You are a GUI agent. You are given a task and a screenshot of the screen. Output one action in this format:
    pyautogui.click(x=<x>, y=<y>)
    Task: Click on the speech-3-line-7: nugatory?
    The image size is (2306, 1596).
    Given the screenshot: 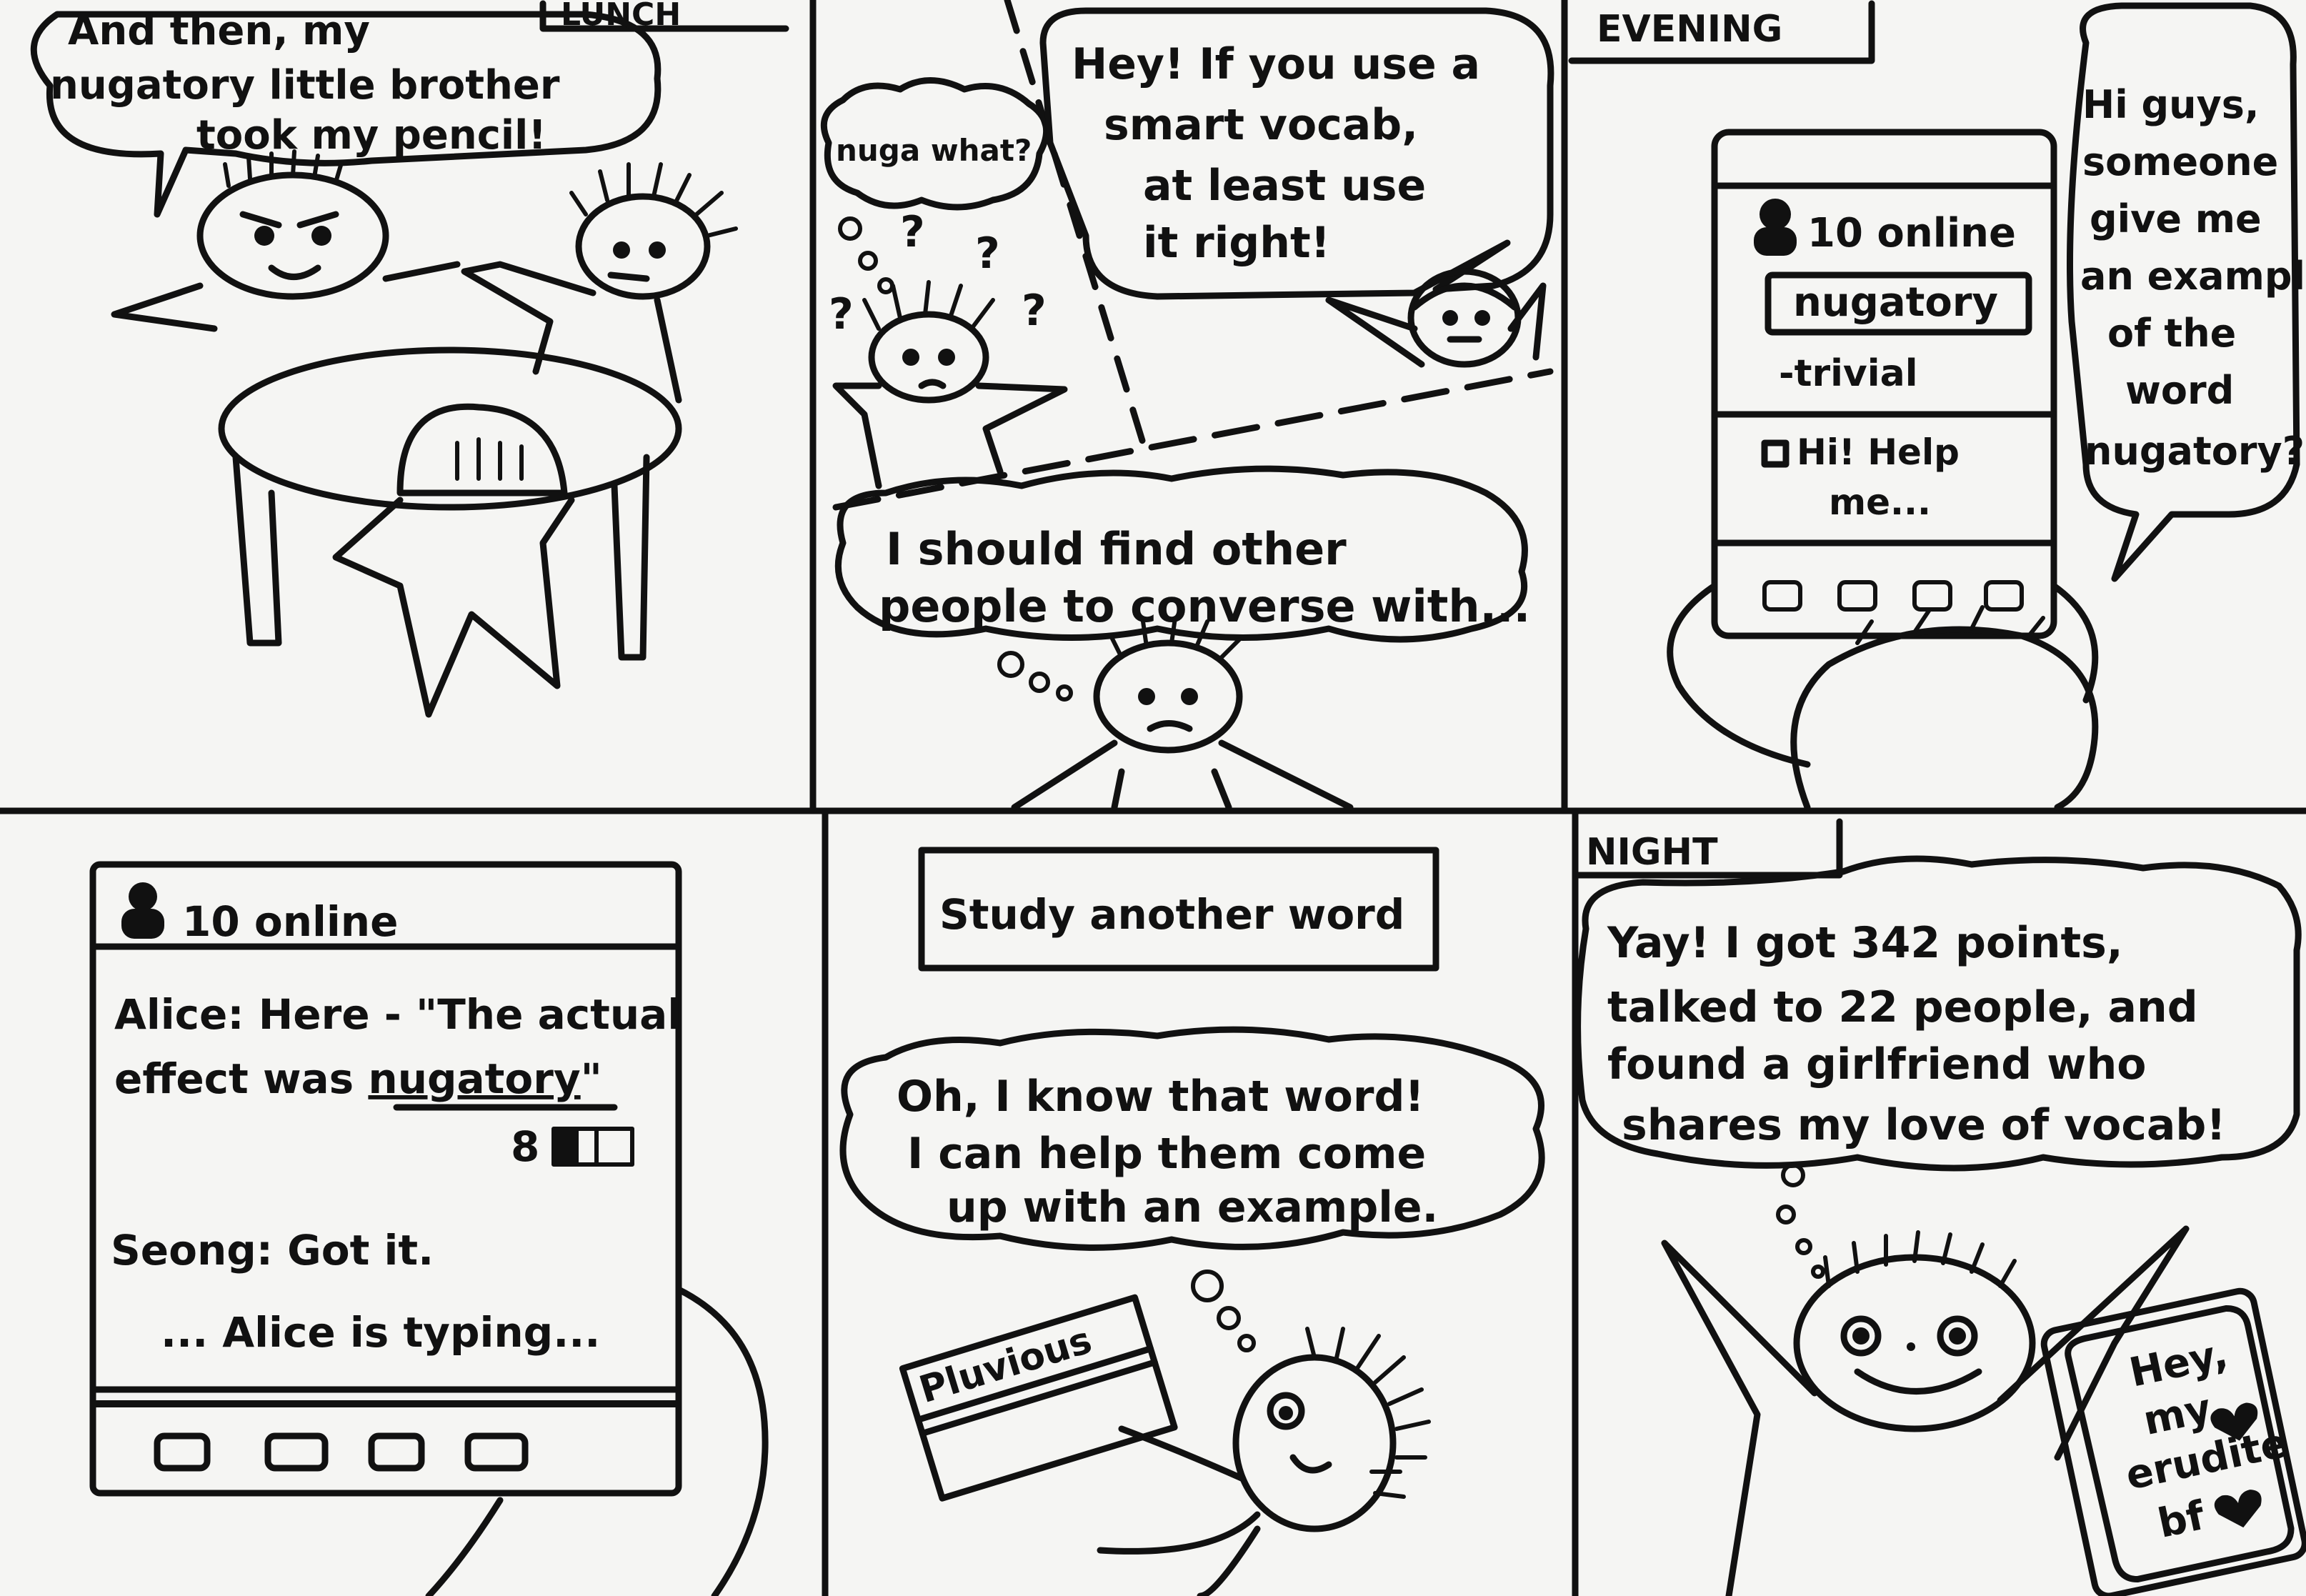 What is the action you would take?
    pyautogui.click(x=2195, y=451)
    